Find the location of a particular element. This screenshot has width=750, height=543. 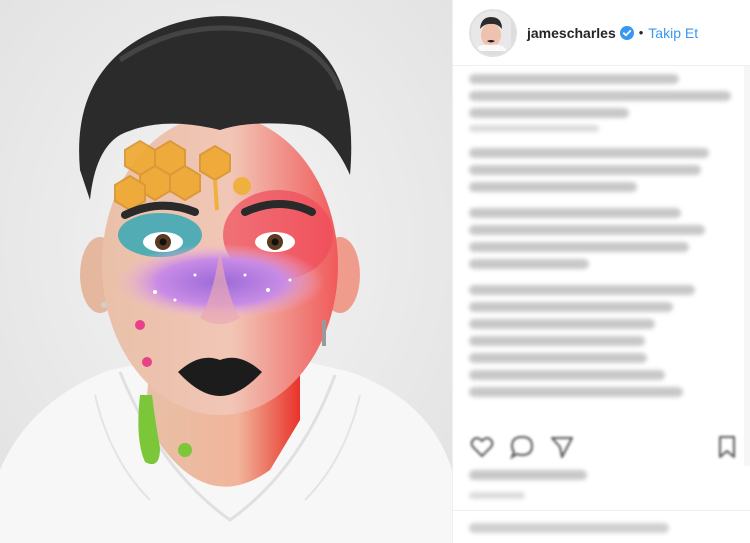

follow-button: Takip Et is located at coordinates (673, 33).